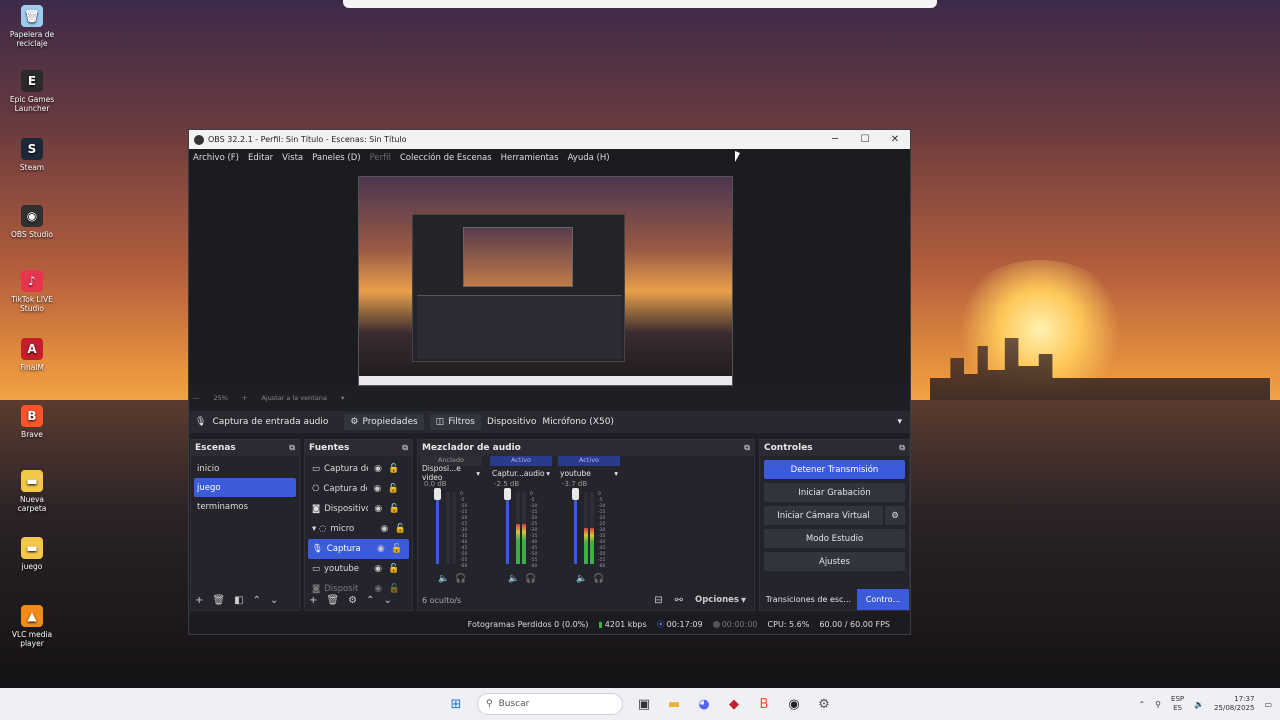  I want to click on filters-button: ◫ Filtros, so click(455, 422).